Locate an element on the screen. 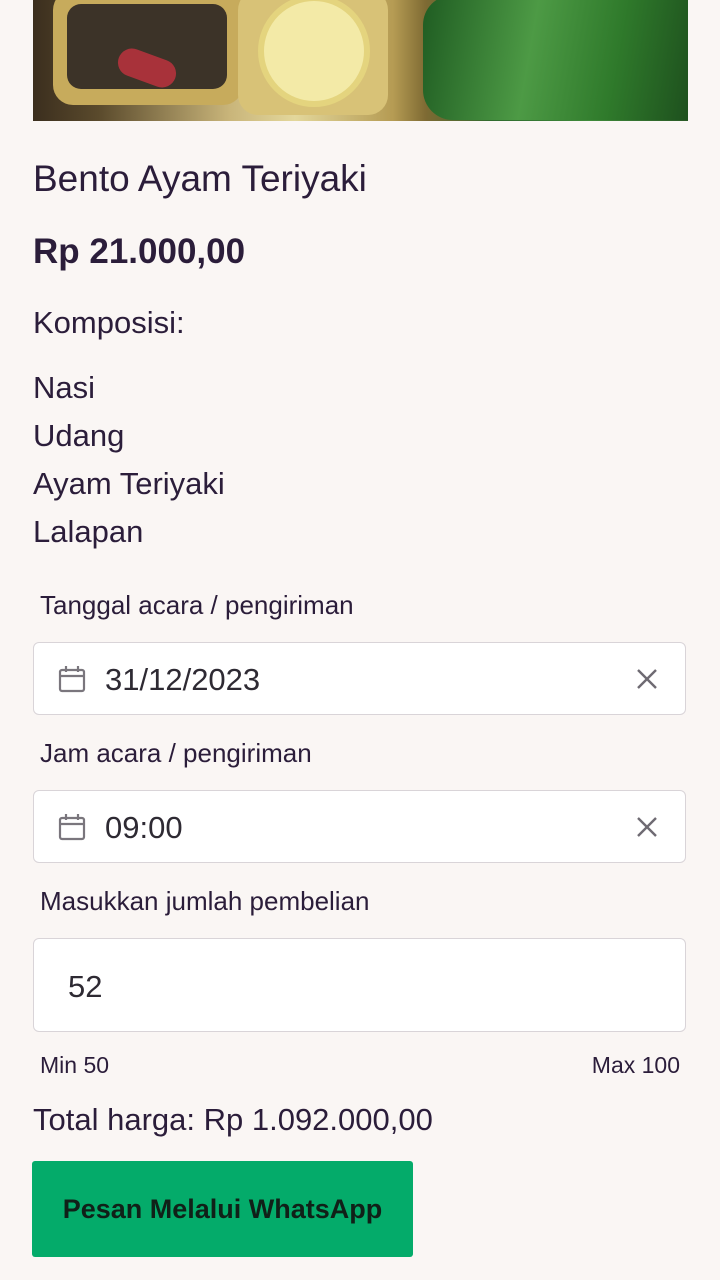 The height and width of the screenshot is (1280, 720). date-field: 31/12/2023 is located at coordinates (359, 678).